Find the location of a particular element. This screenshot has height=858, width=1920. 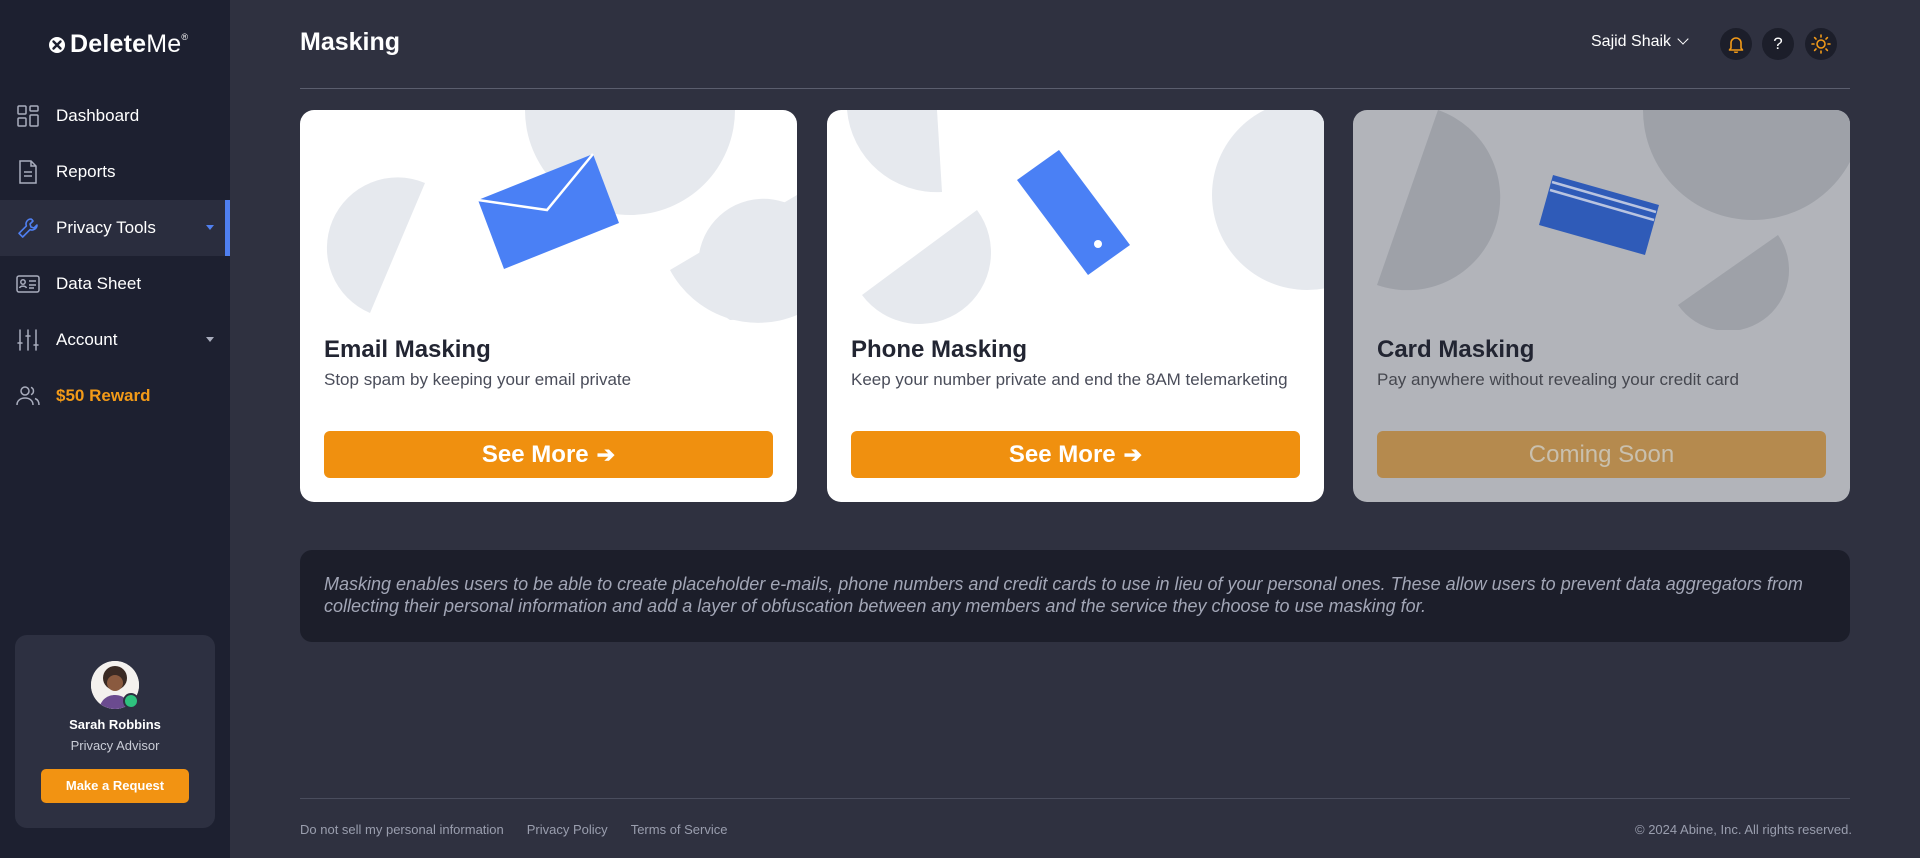

credit-card-illustration is located at coordinates (1613, 220).